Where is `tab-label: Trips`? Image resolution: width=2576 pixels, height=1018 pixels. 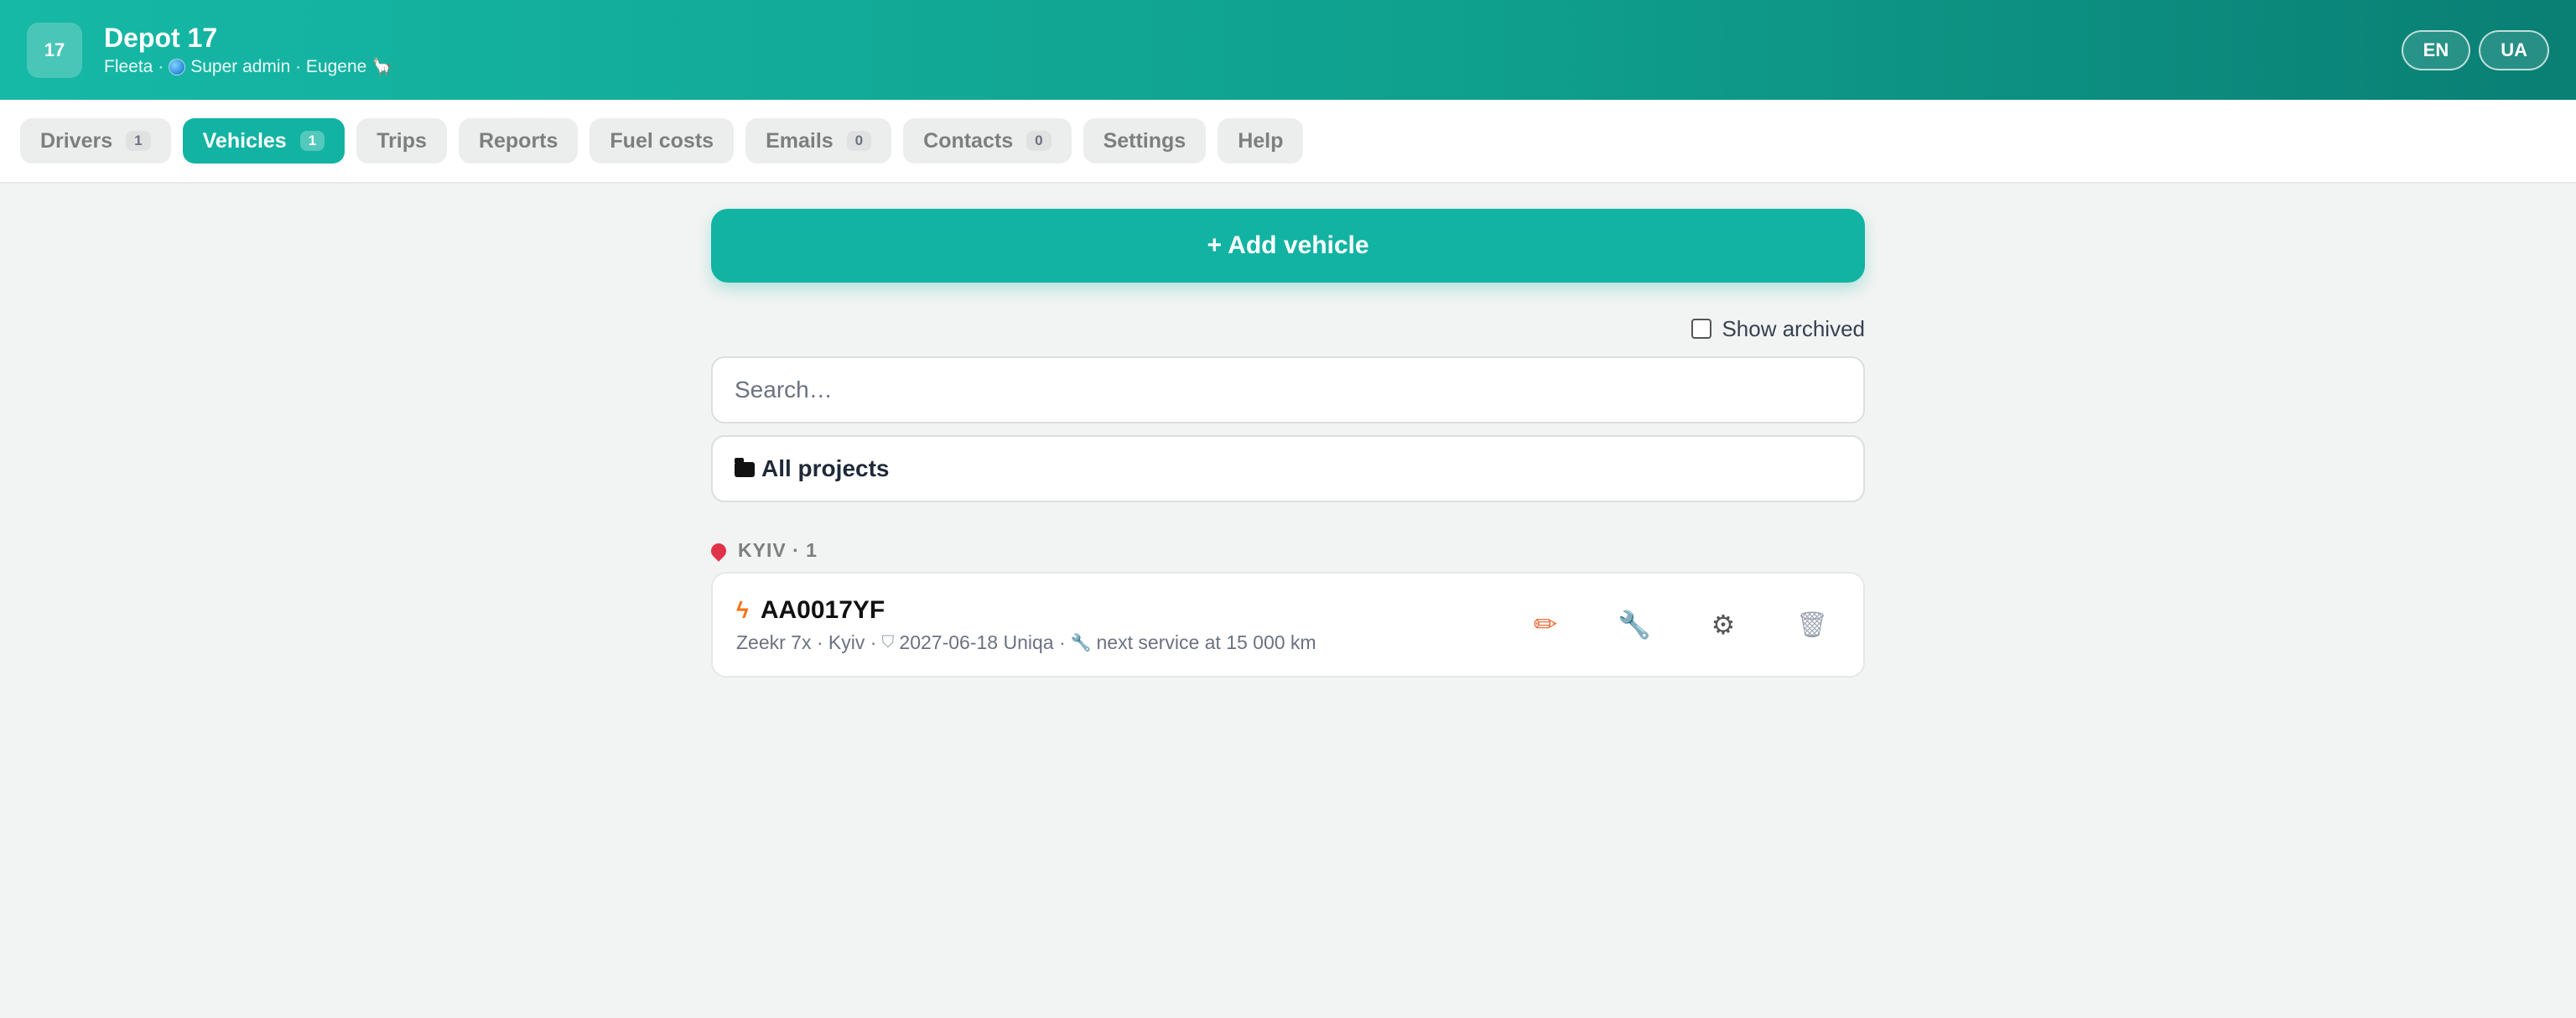 tab-label: Trips is located at coordinates (402, 140).